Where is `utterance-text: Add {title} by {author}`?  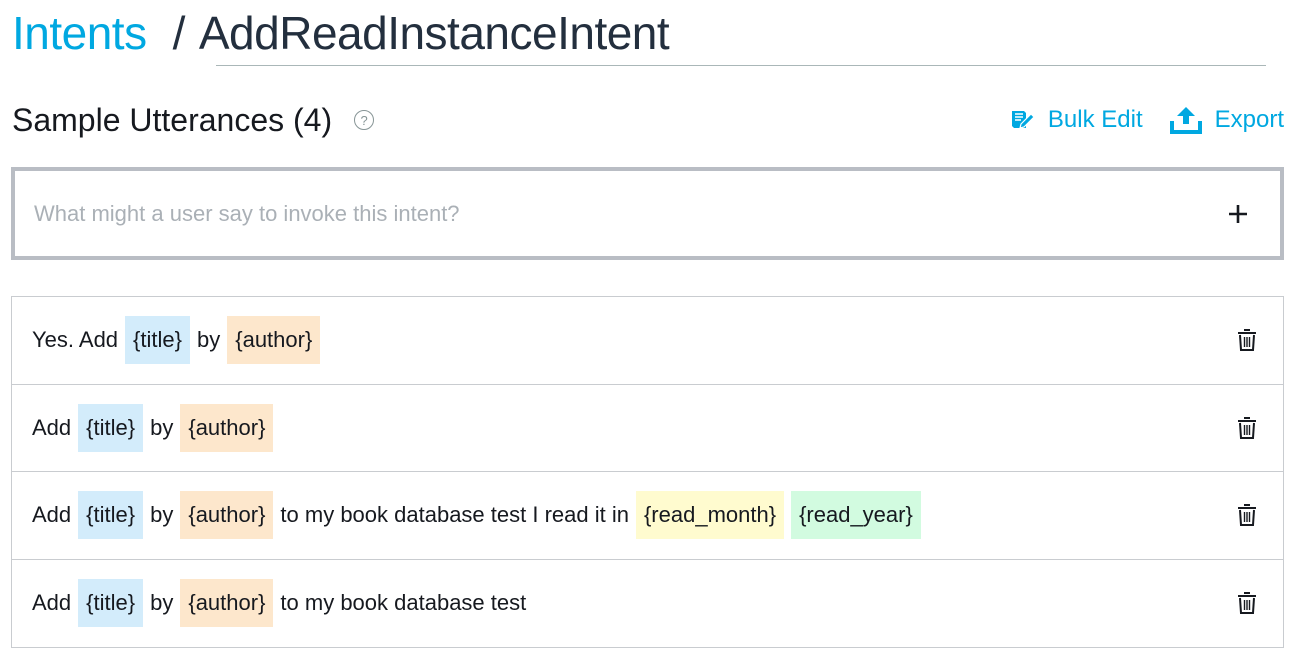 utterance-text: Add {title} by {author} is located at coordinates (633, 427).